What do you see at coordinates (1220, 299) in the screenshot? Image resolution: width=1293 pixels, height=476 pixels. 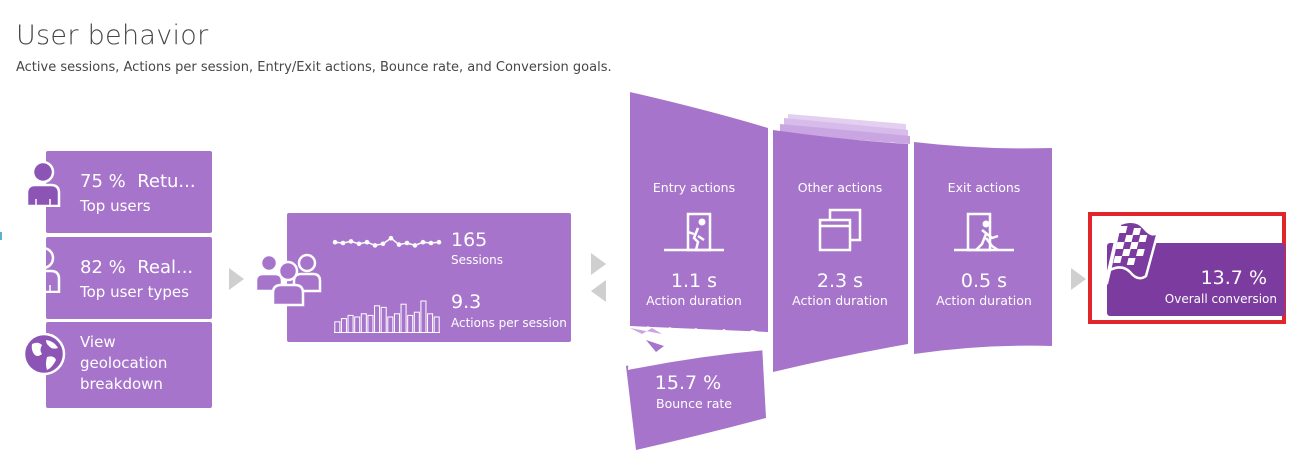 I see `overall-conversion-label: Overall conversion` at bounding box center [1220, 299].